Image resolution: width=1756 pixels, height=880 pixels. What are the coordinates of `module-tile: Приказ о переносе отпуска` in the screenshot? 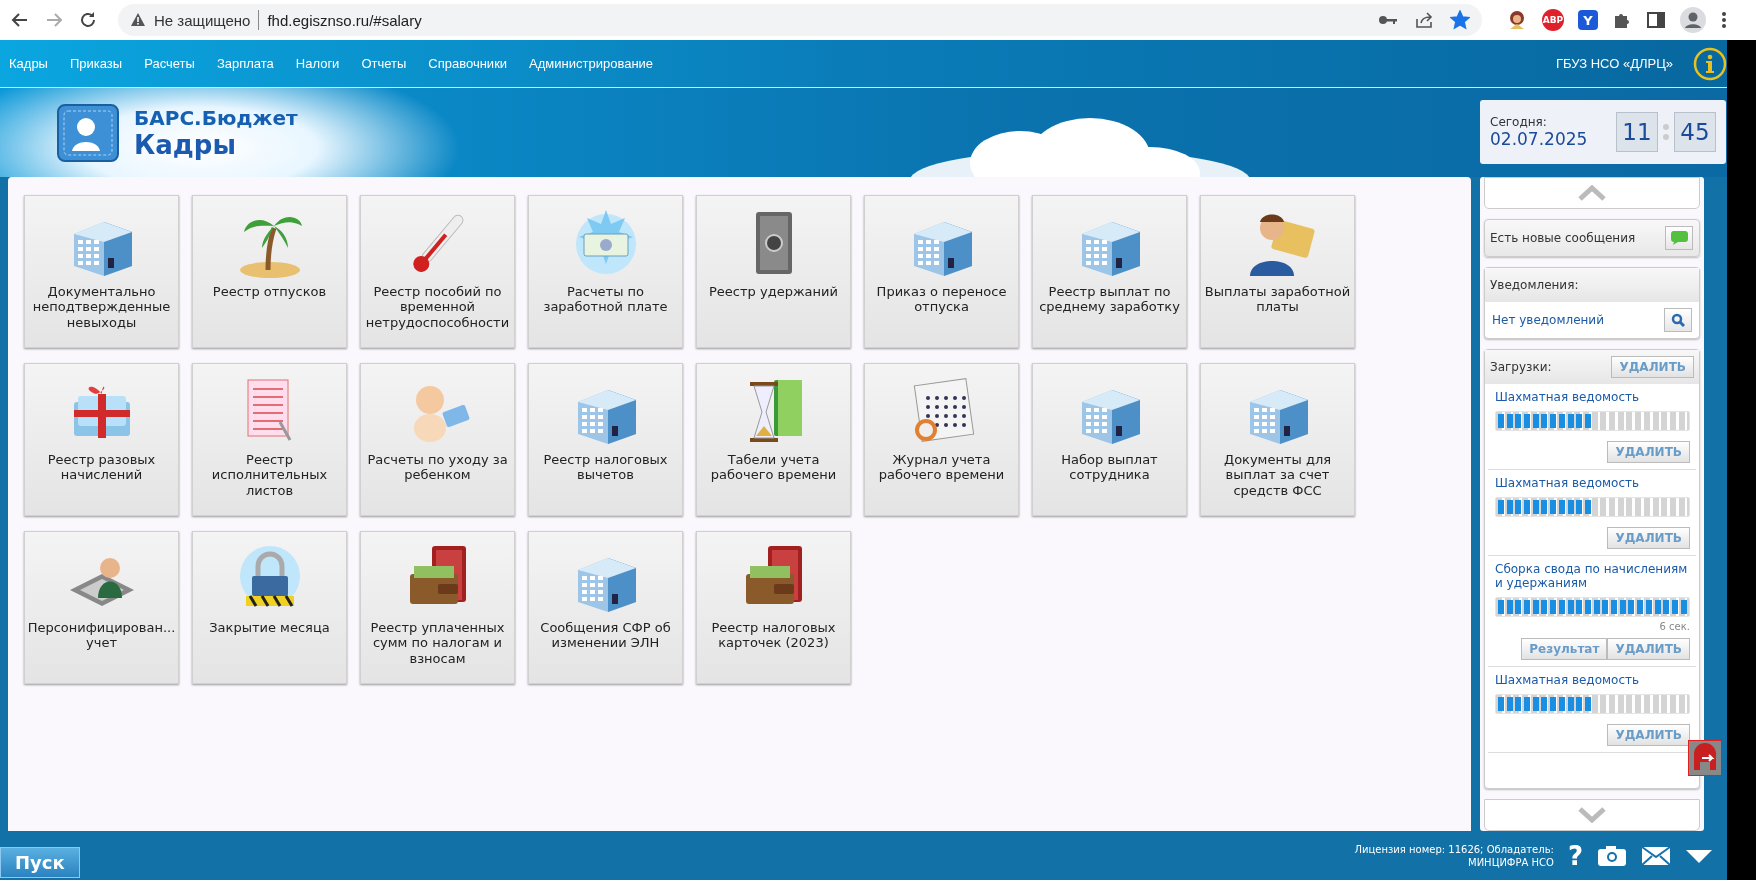 It's located at (941, 271).